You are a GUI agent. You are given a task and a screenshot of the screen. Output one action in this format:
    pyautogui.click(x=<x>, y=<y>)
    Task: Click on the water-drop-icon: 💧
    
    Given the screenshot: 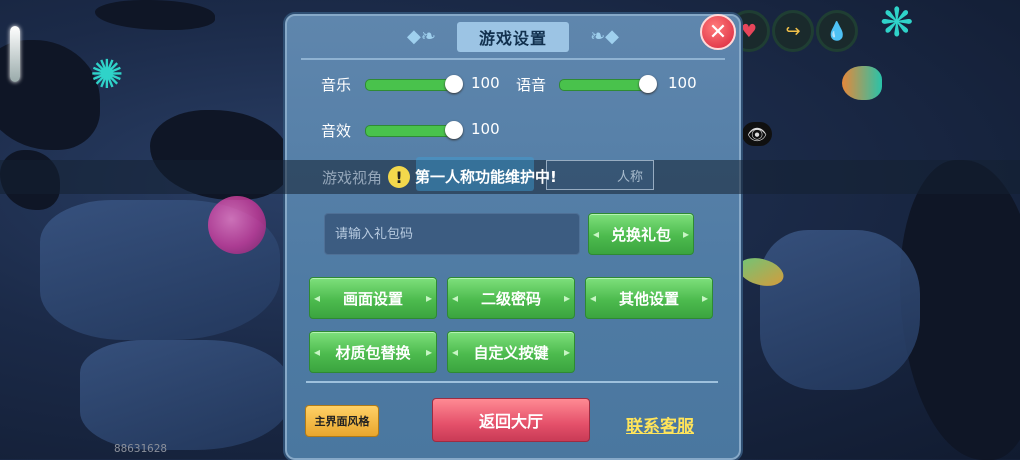 What is the action you would take?
    pyautogui.click(x=837, y=31)
    